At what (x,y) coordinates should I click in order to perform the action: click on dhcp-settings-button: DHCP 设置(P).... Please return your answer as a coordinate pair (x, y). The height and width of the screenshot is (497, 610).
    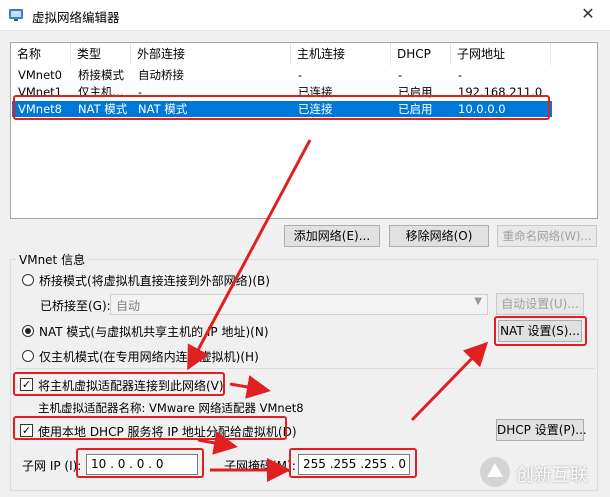
    Looking at the image, I should click on (541, 430).